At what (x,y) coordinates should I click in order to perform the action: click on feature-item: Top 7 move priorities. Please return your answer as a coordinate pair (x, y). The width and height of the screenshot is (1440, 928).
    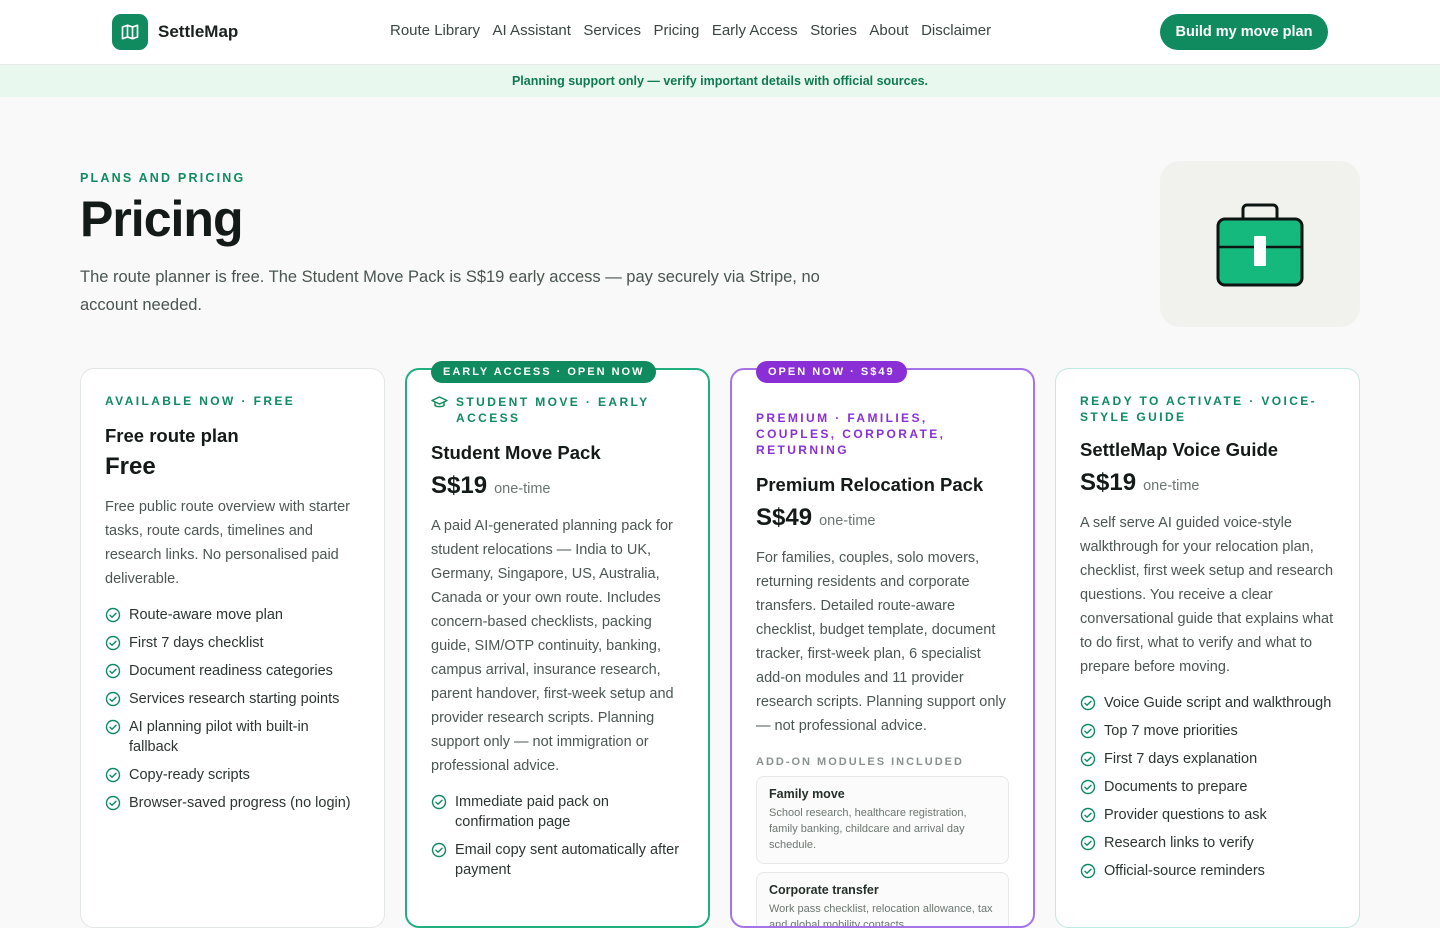
    Looking at the image, I should click on (1207, 731).